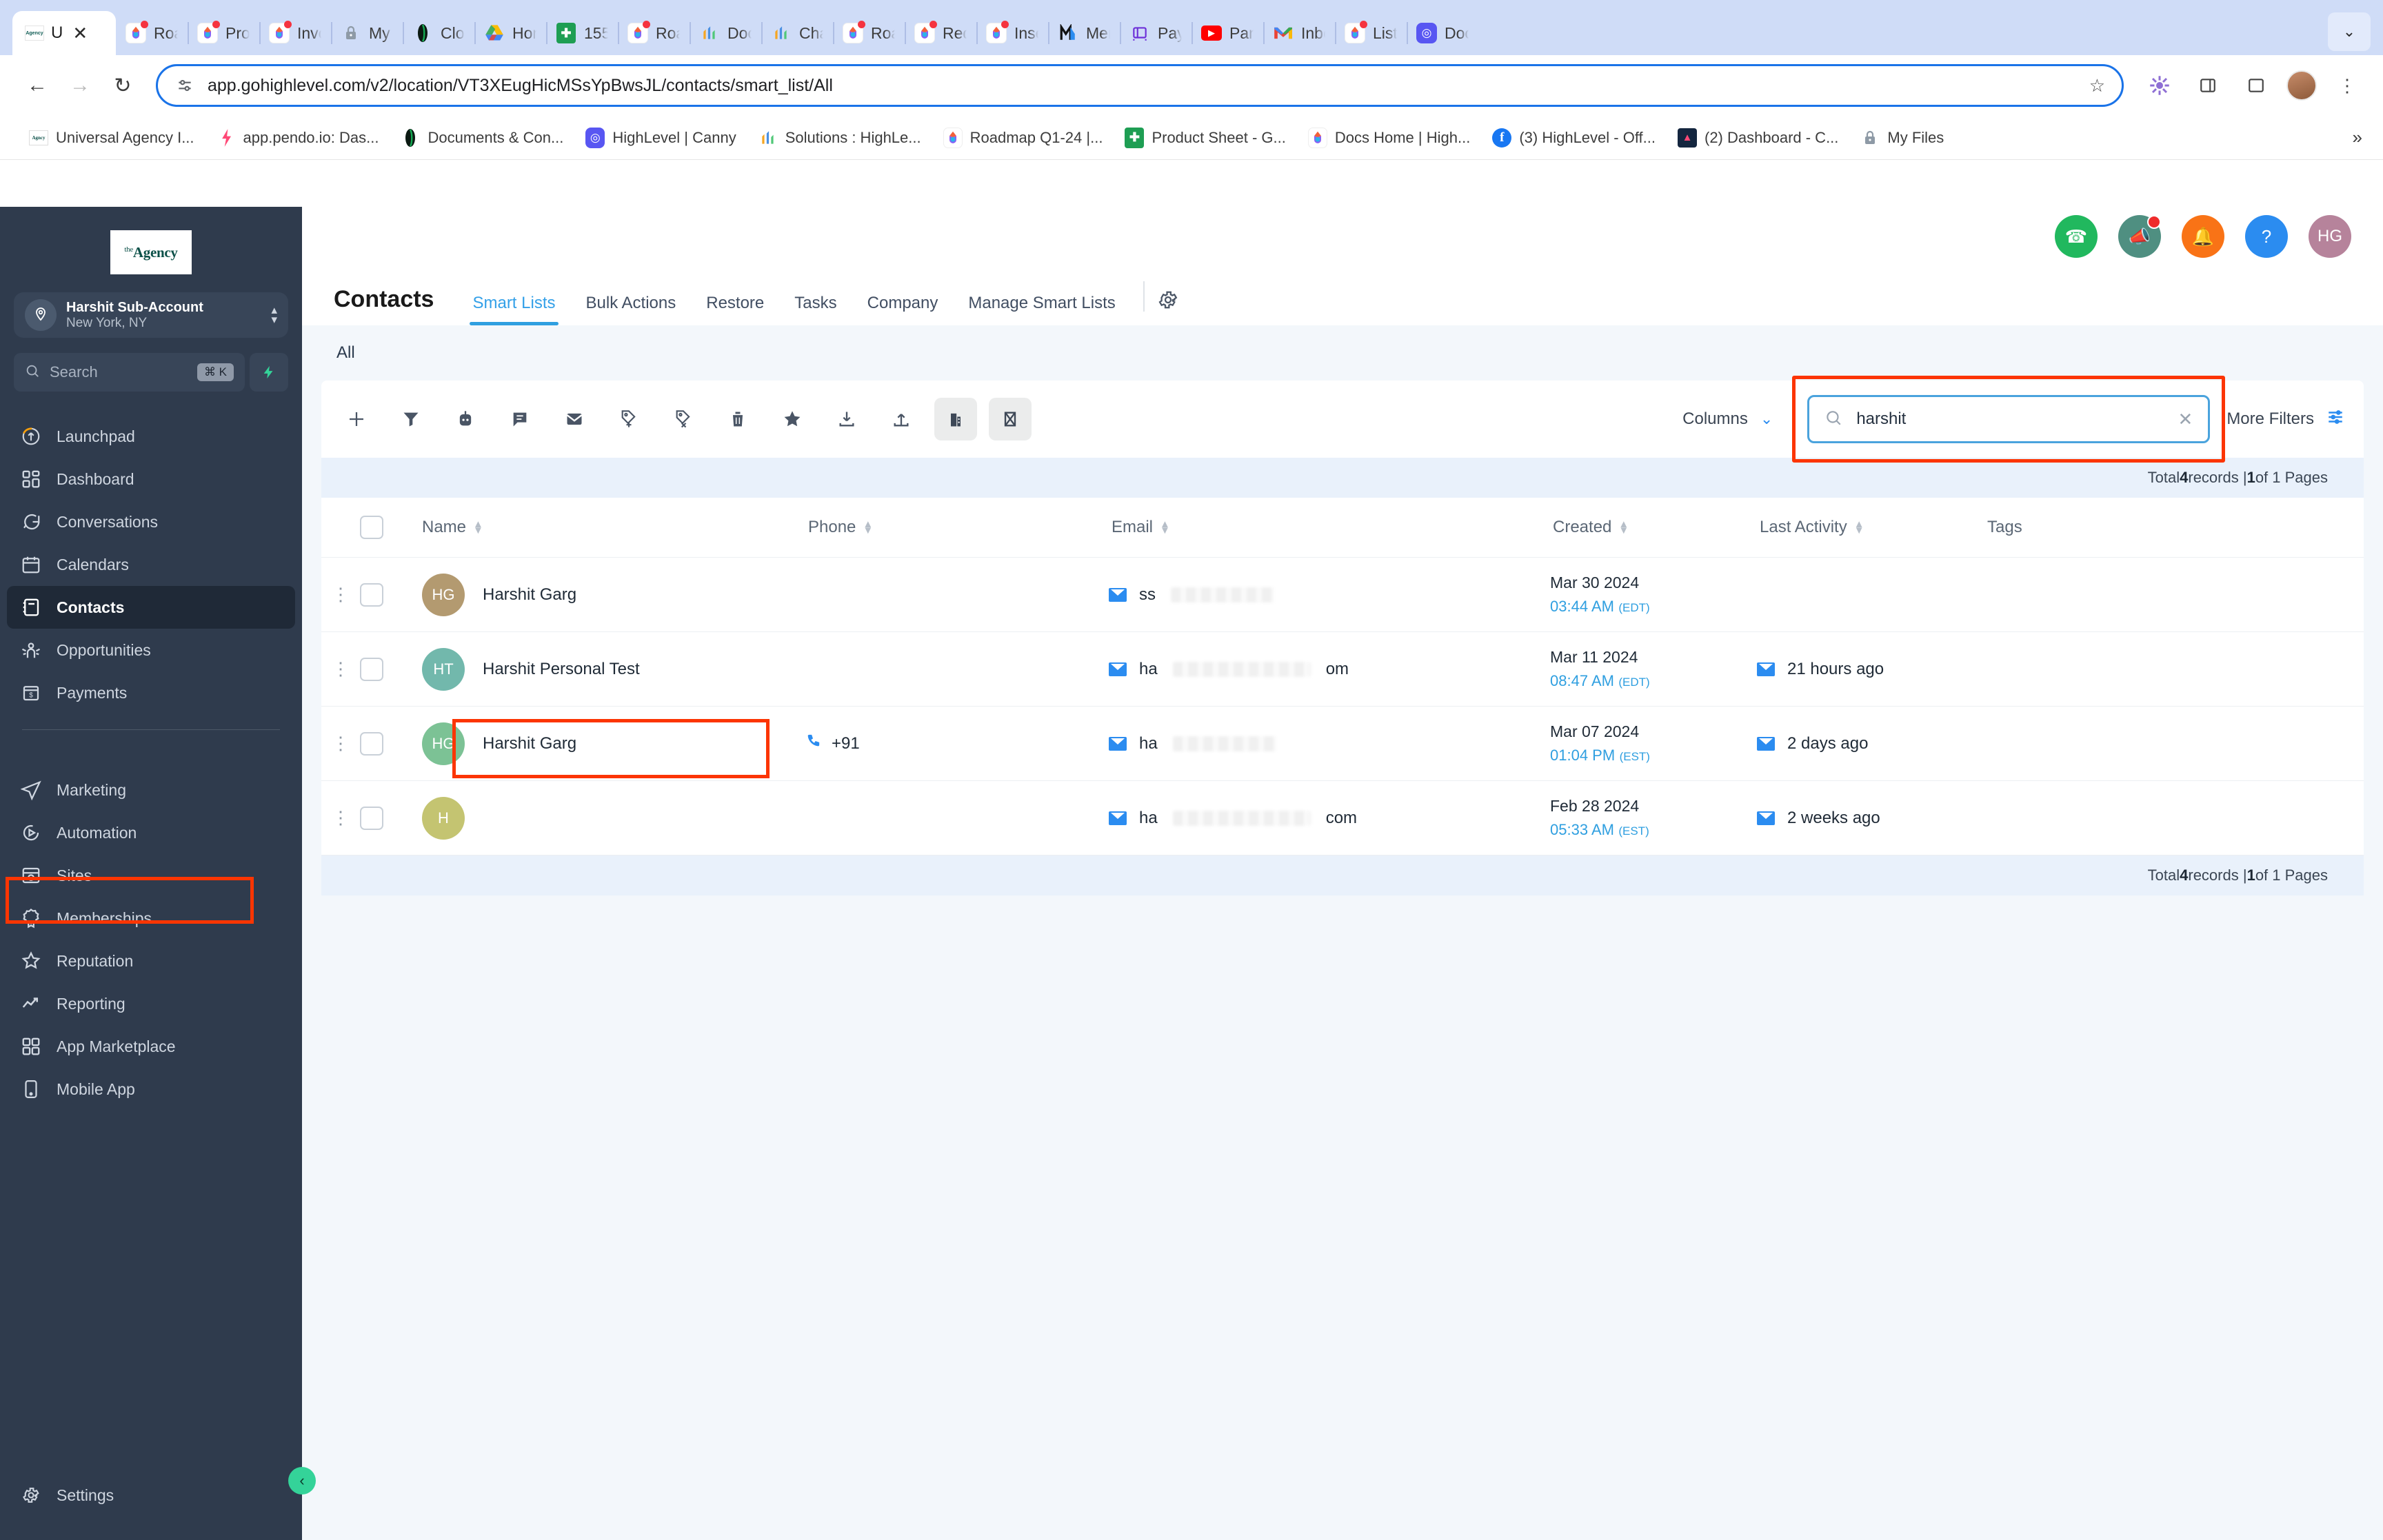 The image size is (2383, 1540). What do you see at coordinates (151, 1004) in the screenshot?
I see `sidebar-item-reporting: Reporting` at bounding box center [151, 1004].